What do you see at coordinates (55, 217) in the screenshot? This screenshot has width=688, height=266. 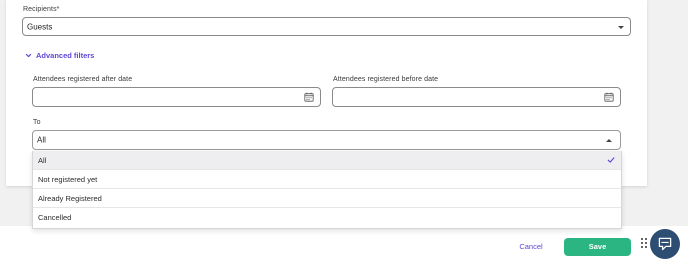 I see `option-label: Cancelled` at bounding box center [55, 217].